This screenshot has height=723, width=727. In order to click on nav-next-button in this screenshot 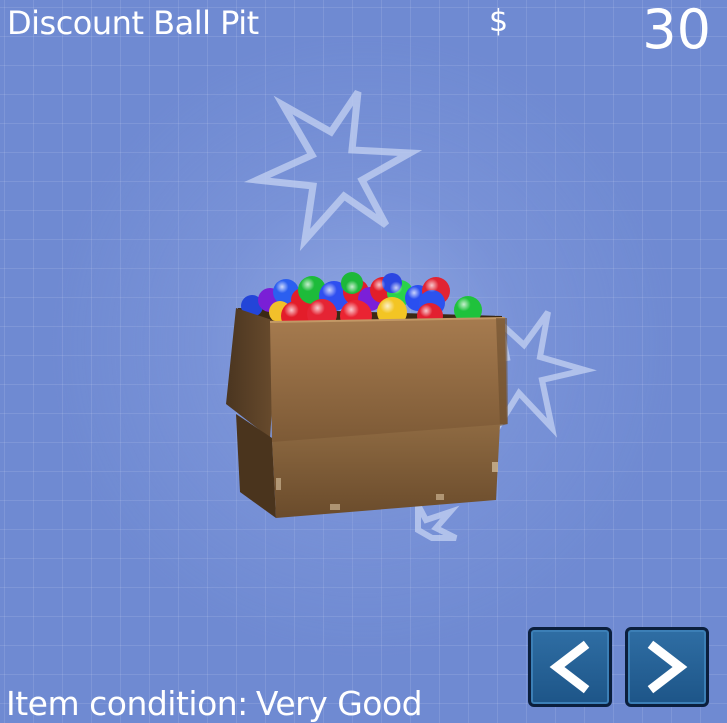, I will do `click(667, 667)`.